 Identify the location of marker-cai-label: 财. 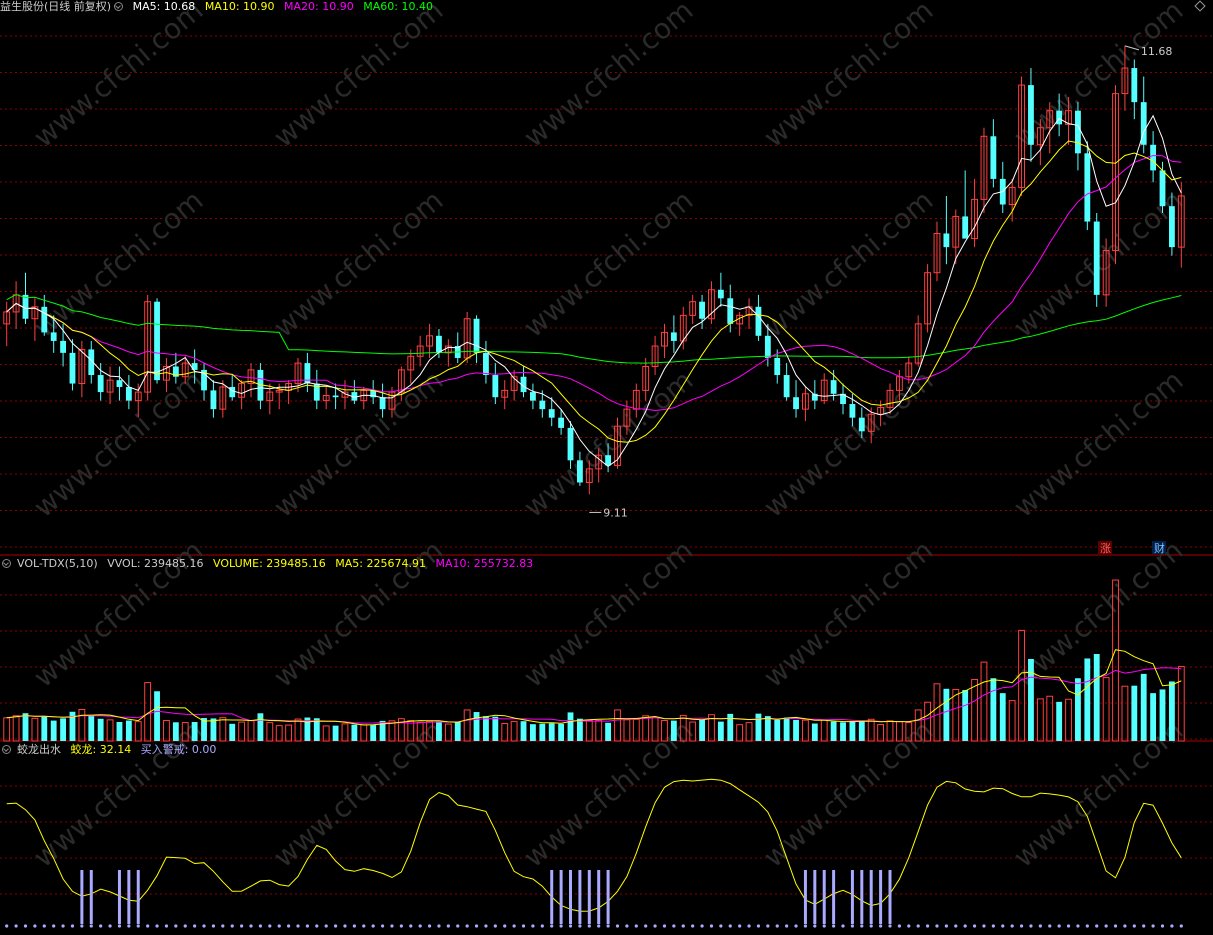
(1159, 548).